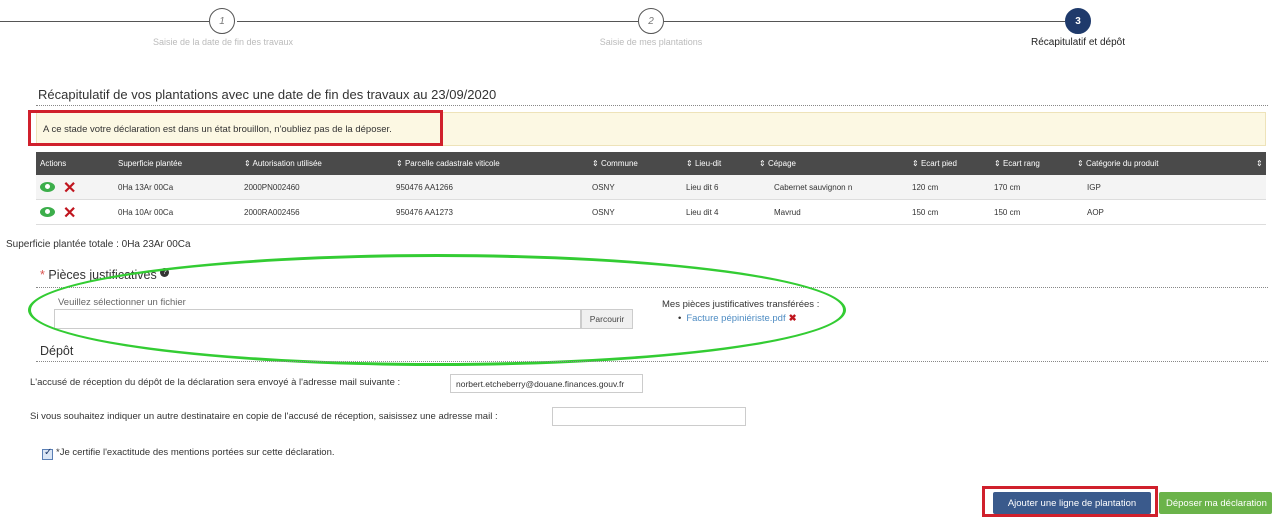 The image size is (1272, 517). Describe the element at coordinates (1078, 42) in the screenshot. I see `step-3-label: Récapitulatif et dépôt` at that location.